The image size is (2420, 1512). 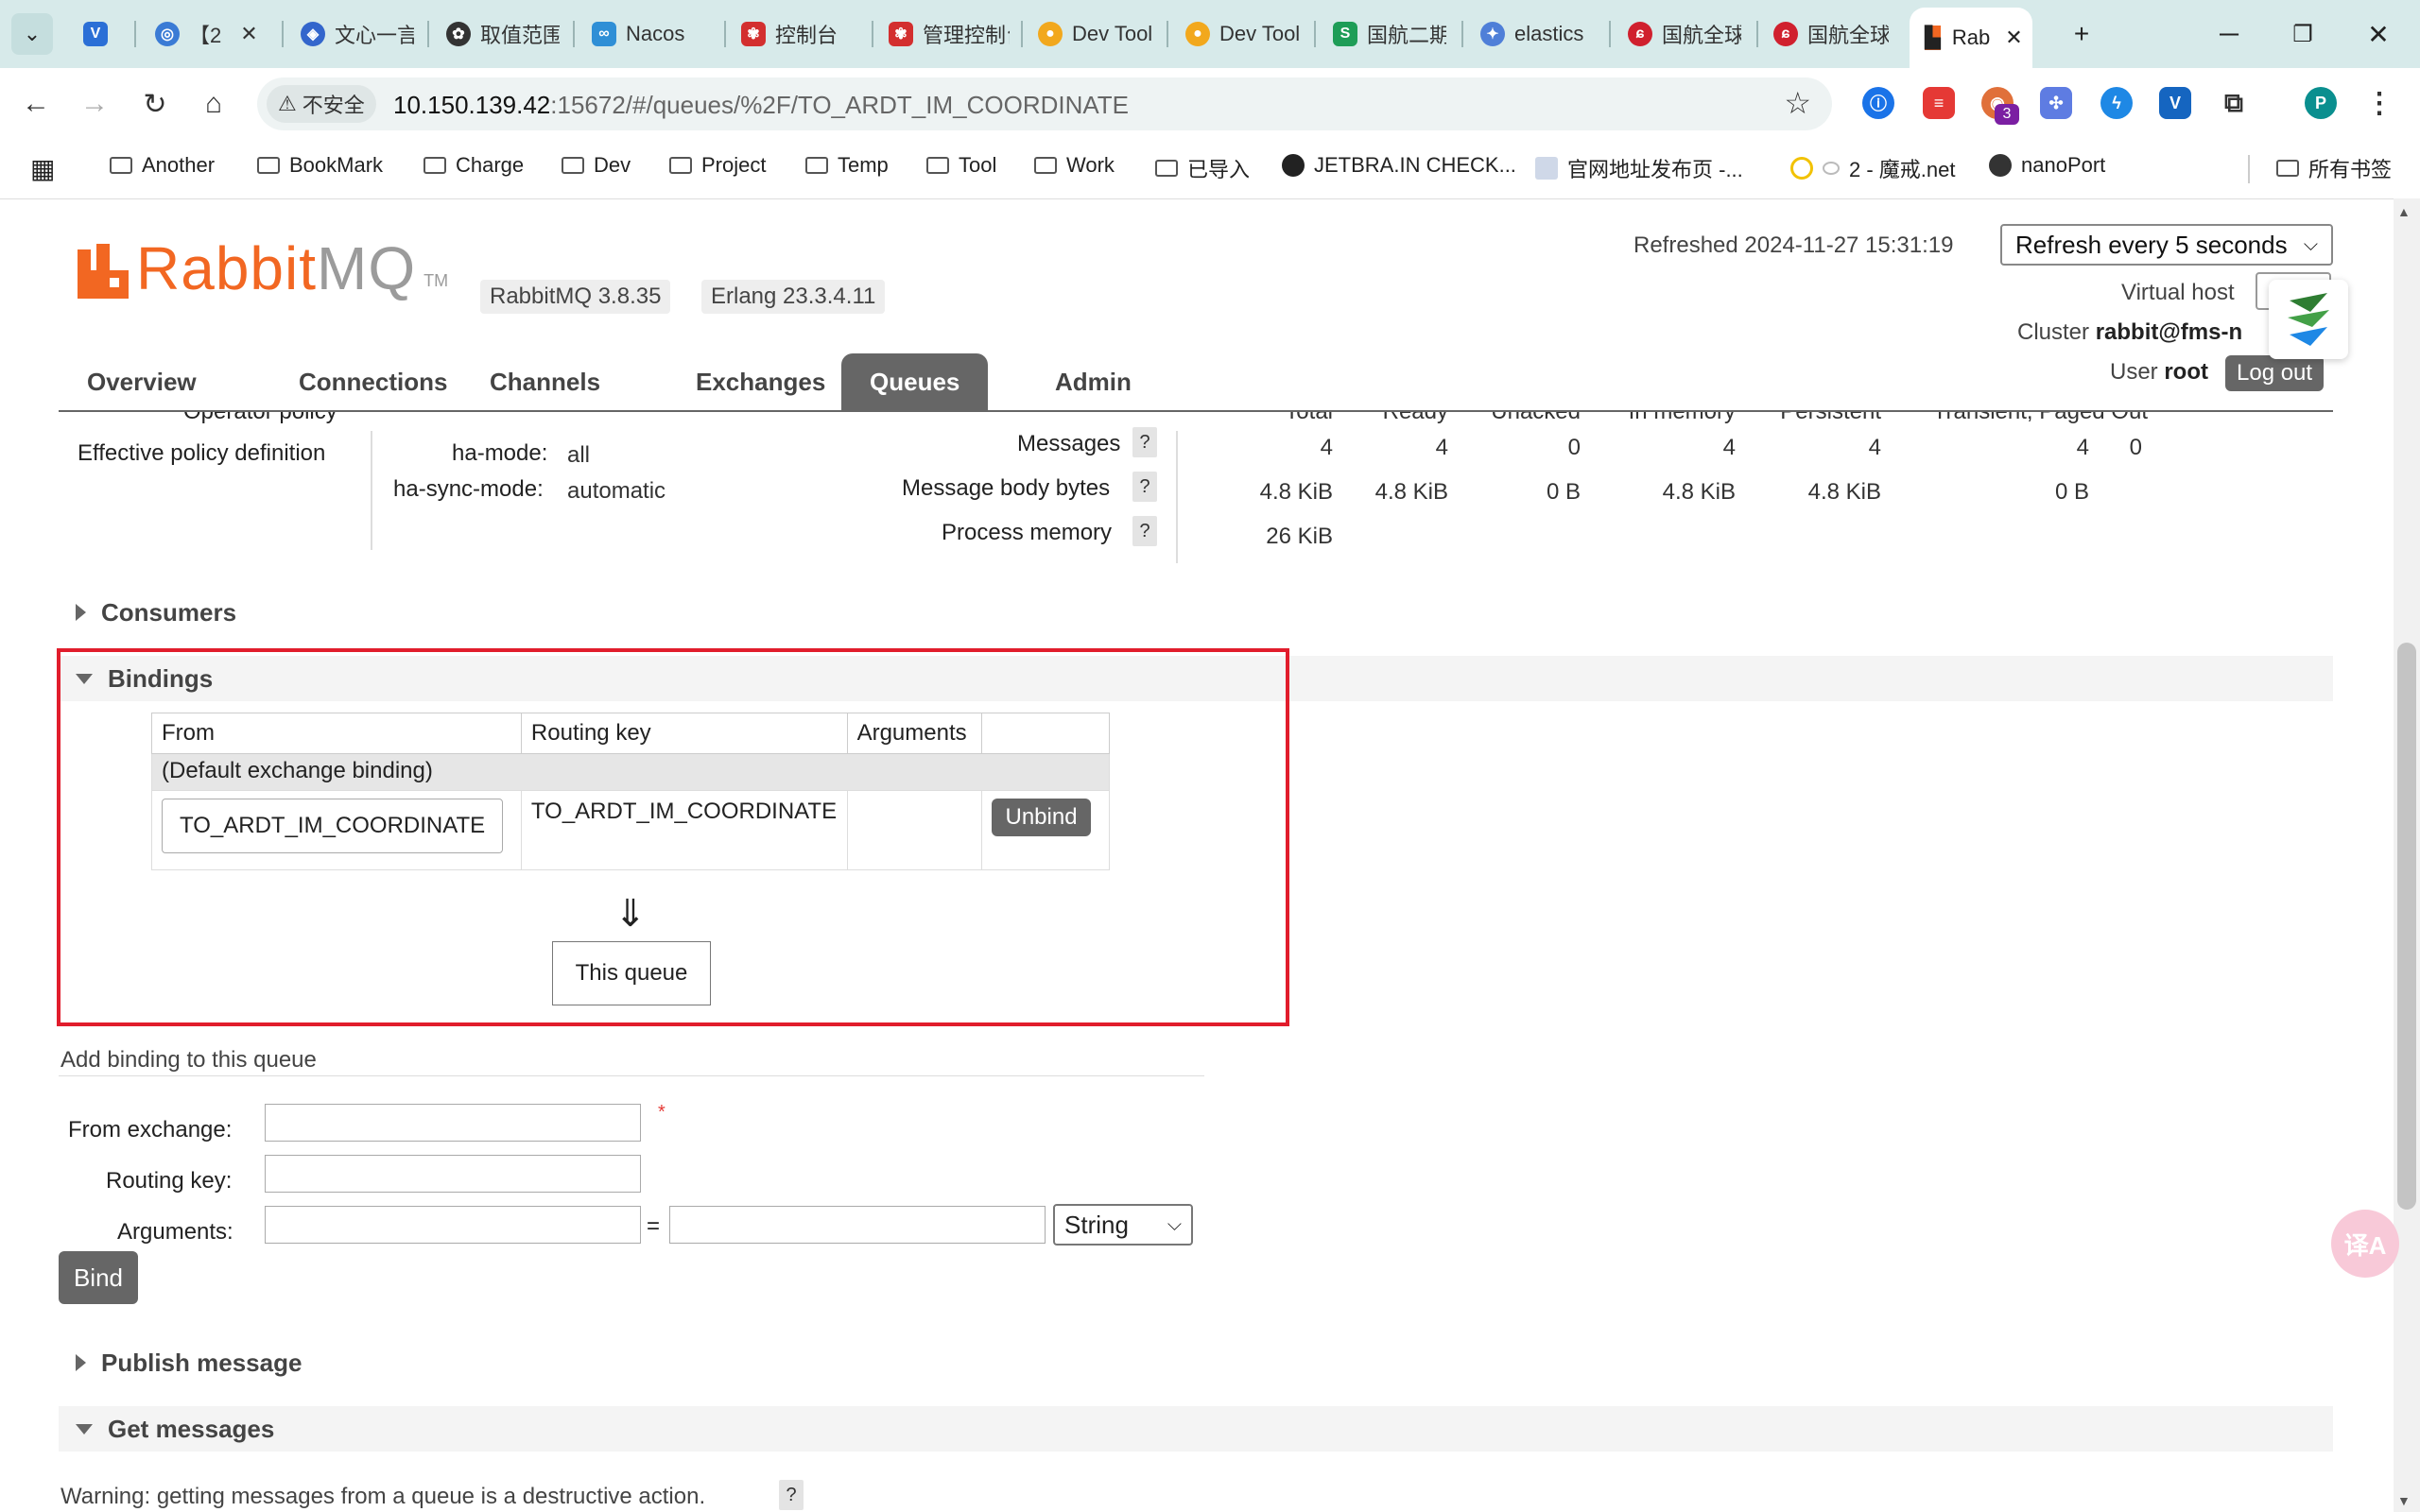 What do you see at coordinates (2406, 926) in the screenshot?
I see `scrollbar-thumb` at bounding box center [2406, 926].